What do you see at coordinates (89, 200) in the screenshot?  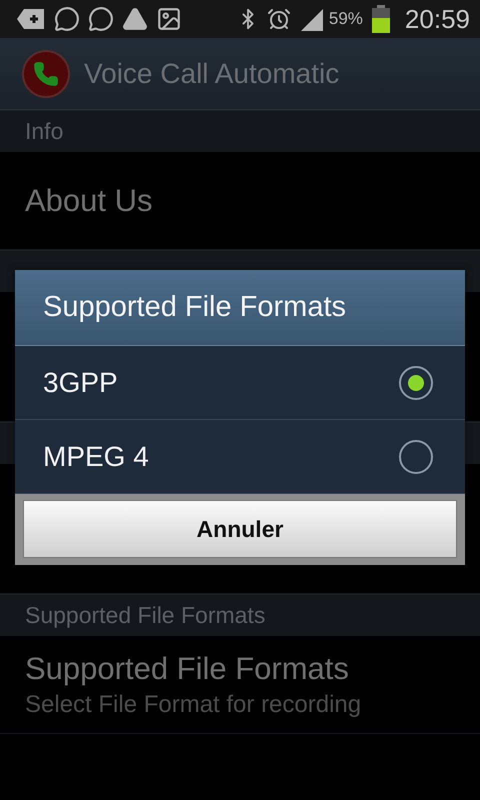 I see `preference-title: About Us` at bounding box center [89, 200].